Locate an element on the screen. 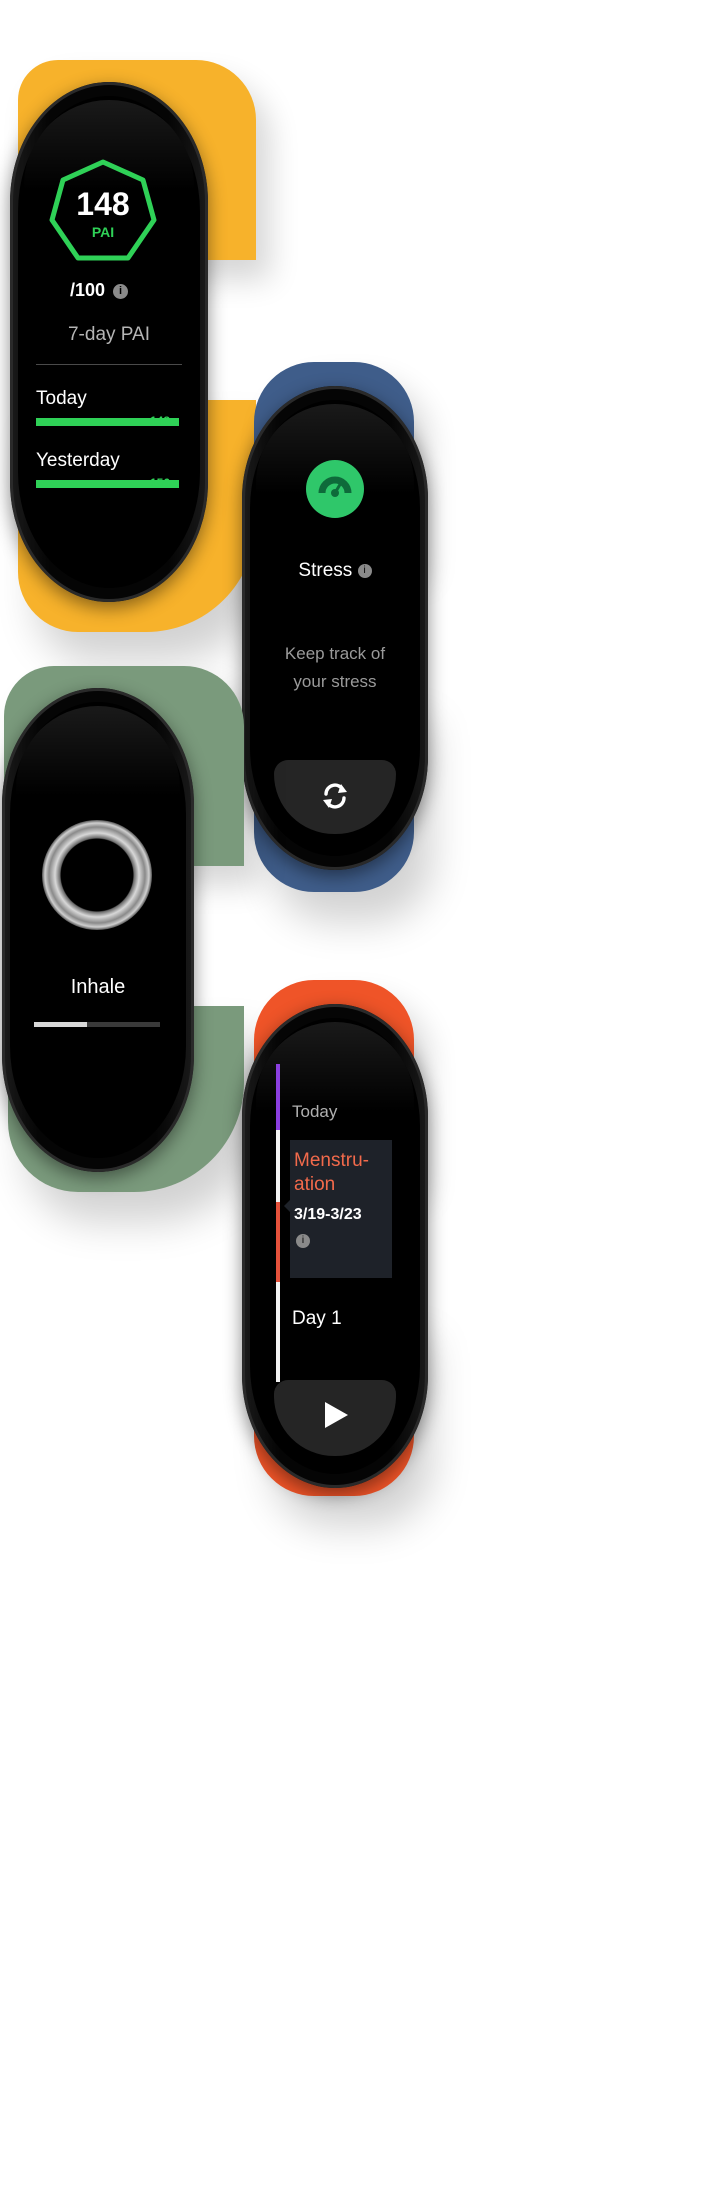 The width and height of the screenshot is (721, 2193). refresh-icon is located at coordinates (335, 796).